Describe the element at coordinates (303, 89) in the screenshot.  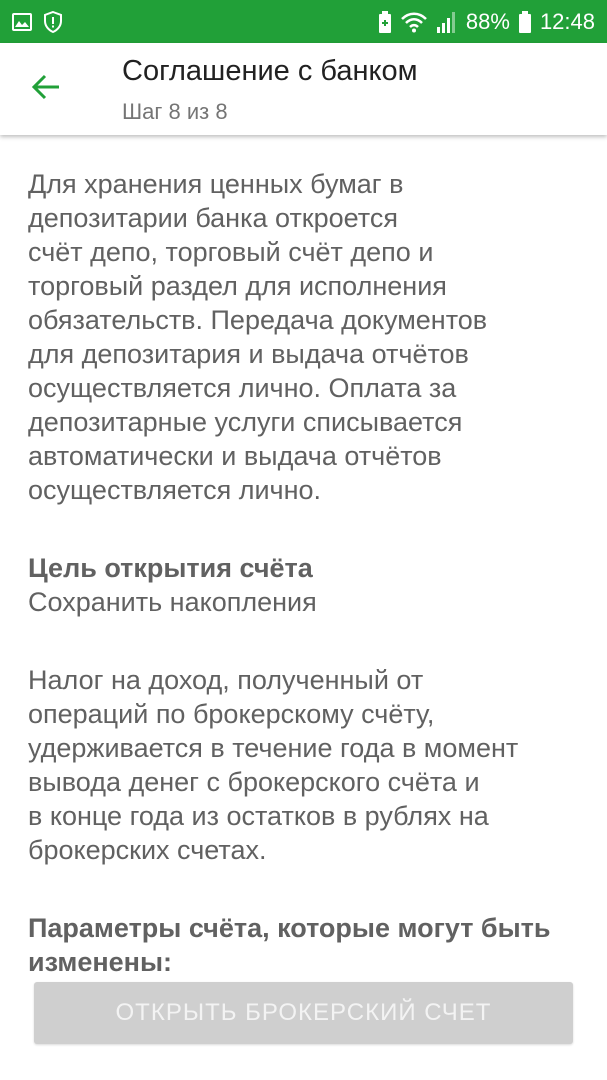
I see `app-bar: Соглашение с банком Шаг 8 из 8` at that location.